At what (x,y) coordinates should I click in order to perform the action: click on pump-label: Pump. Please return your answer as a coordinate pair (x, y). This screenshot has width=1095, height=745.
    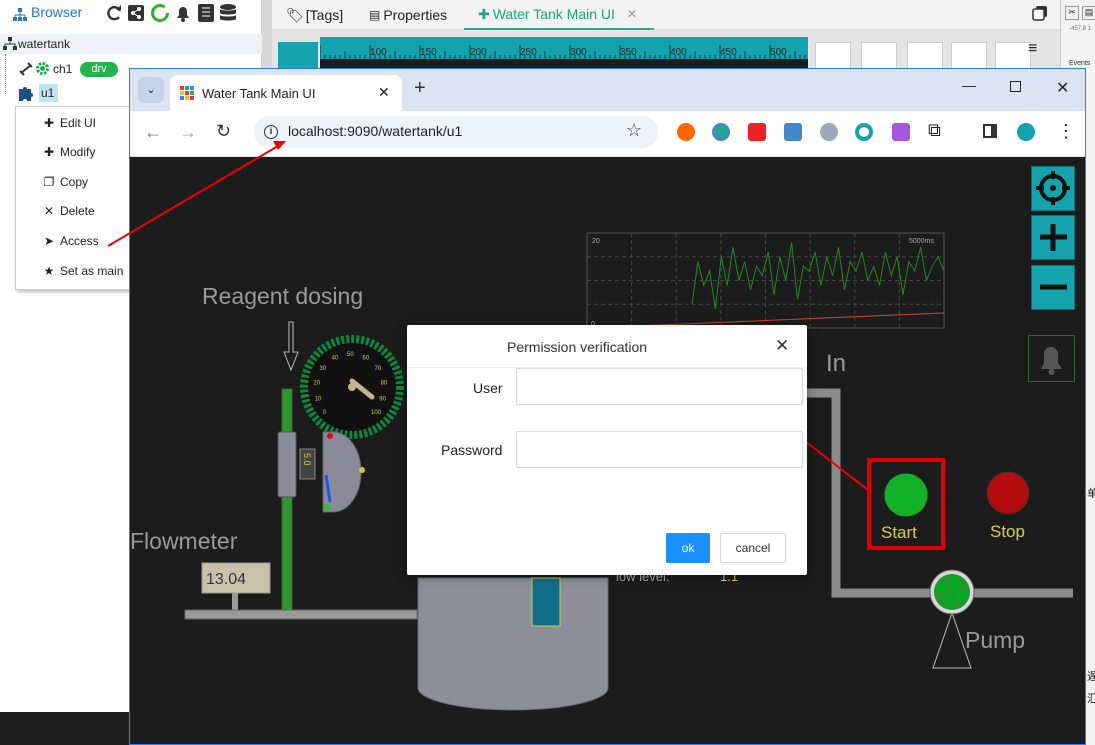
    Looking at the image, I should click on (995, 640).